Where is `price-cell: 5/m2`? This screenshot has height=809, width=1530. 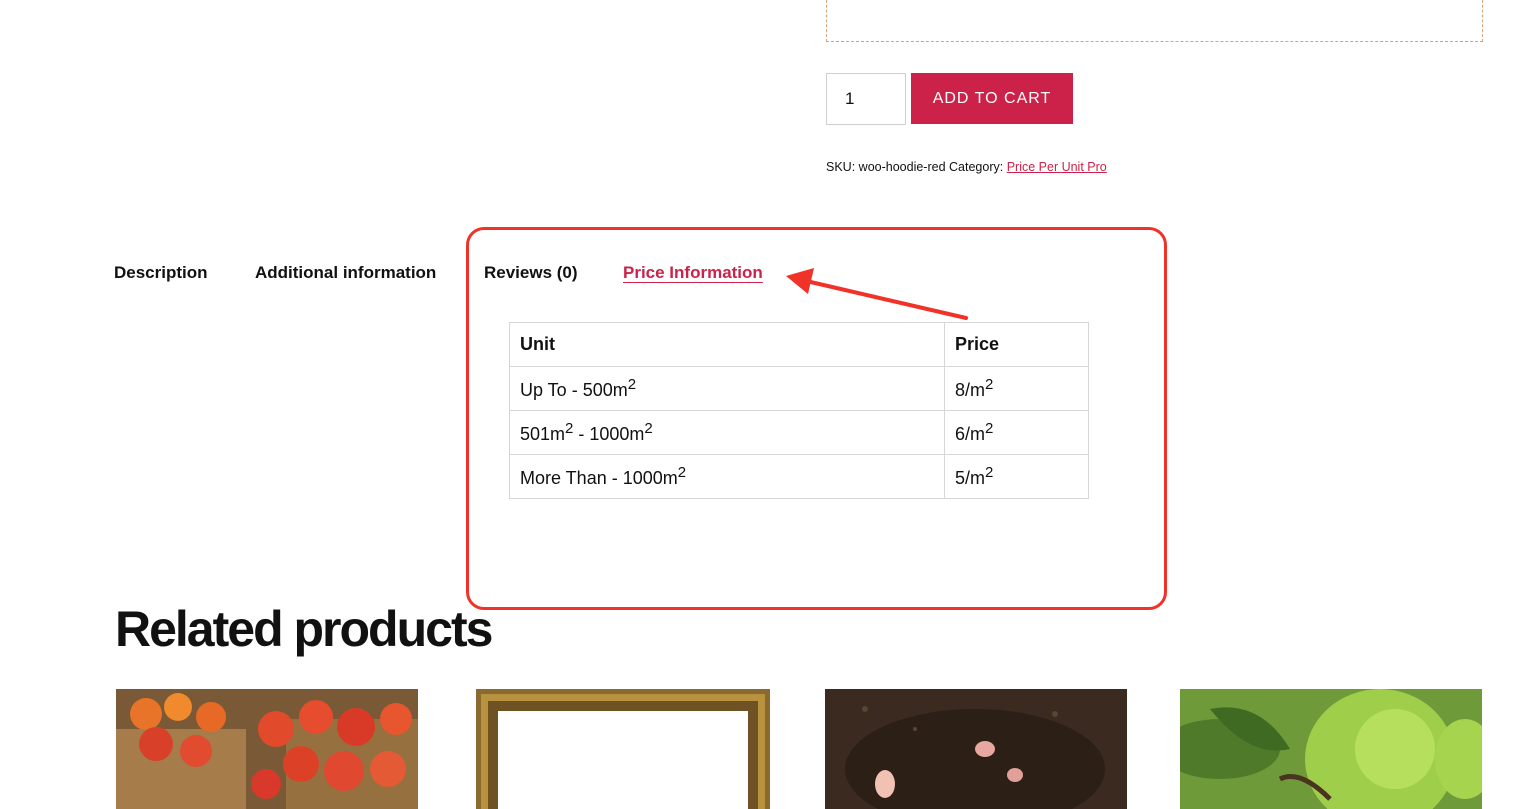 price-cell: 5/m2 is located at coordinates (1016, 476).